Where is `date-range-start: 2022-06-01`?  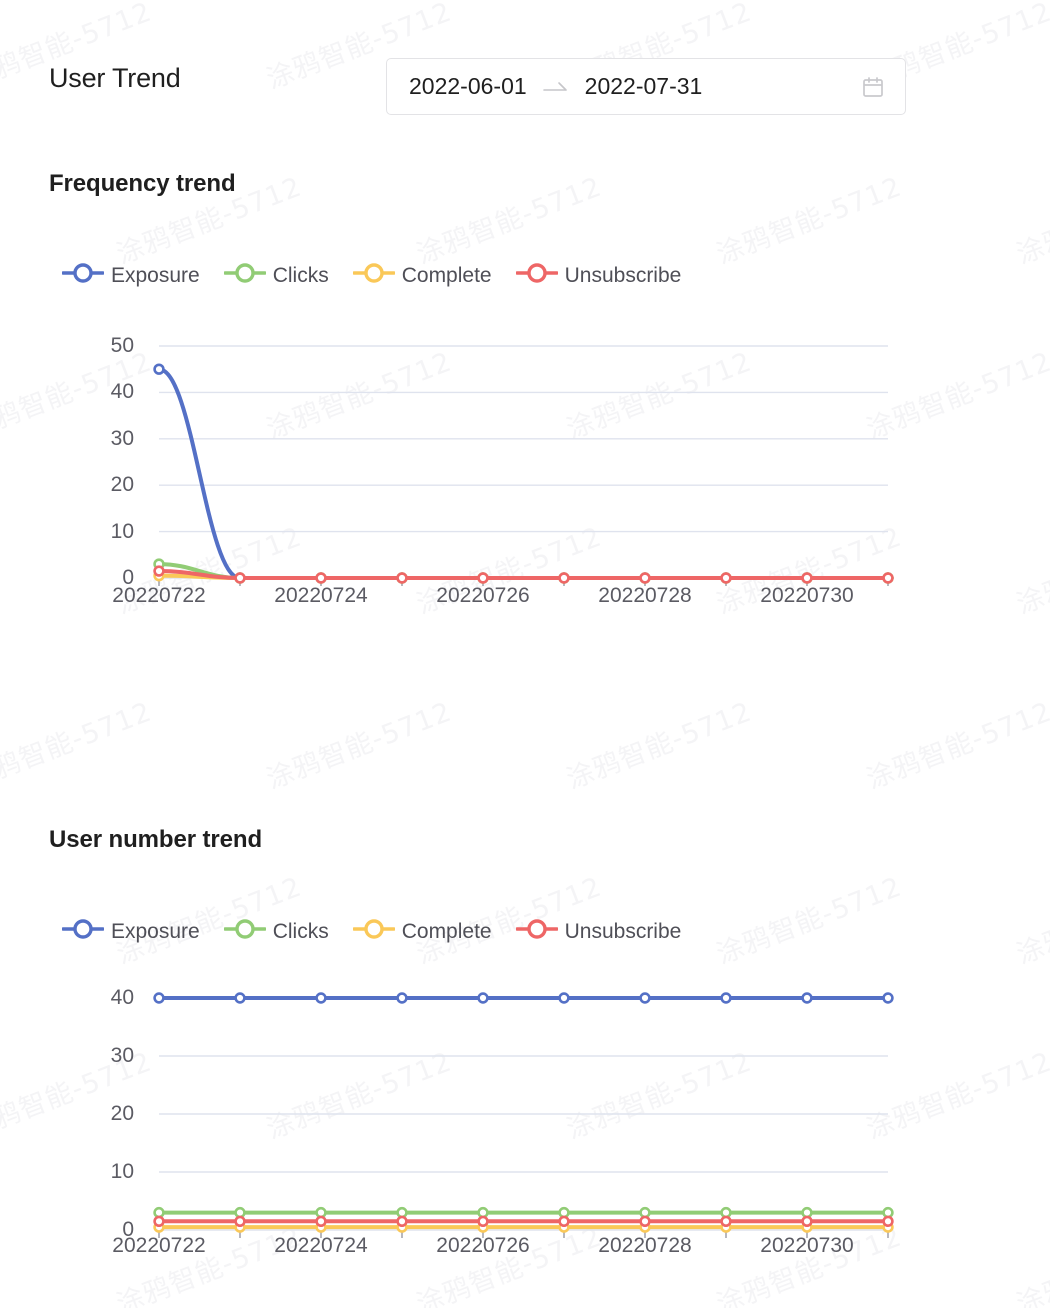 date-range-start: 2022-06-01 is located at coordinates (468, 86).